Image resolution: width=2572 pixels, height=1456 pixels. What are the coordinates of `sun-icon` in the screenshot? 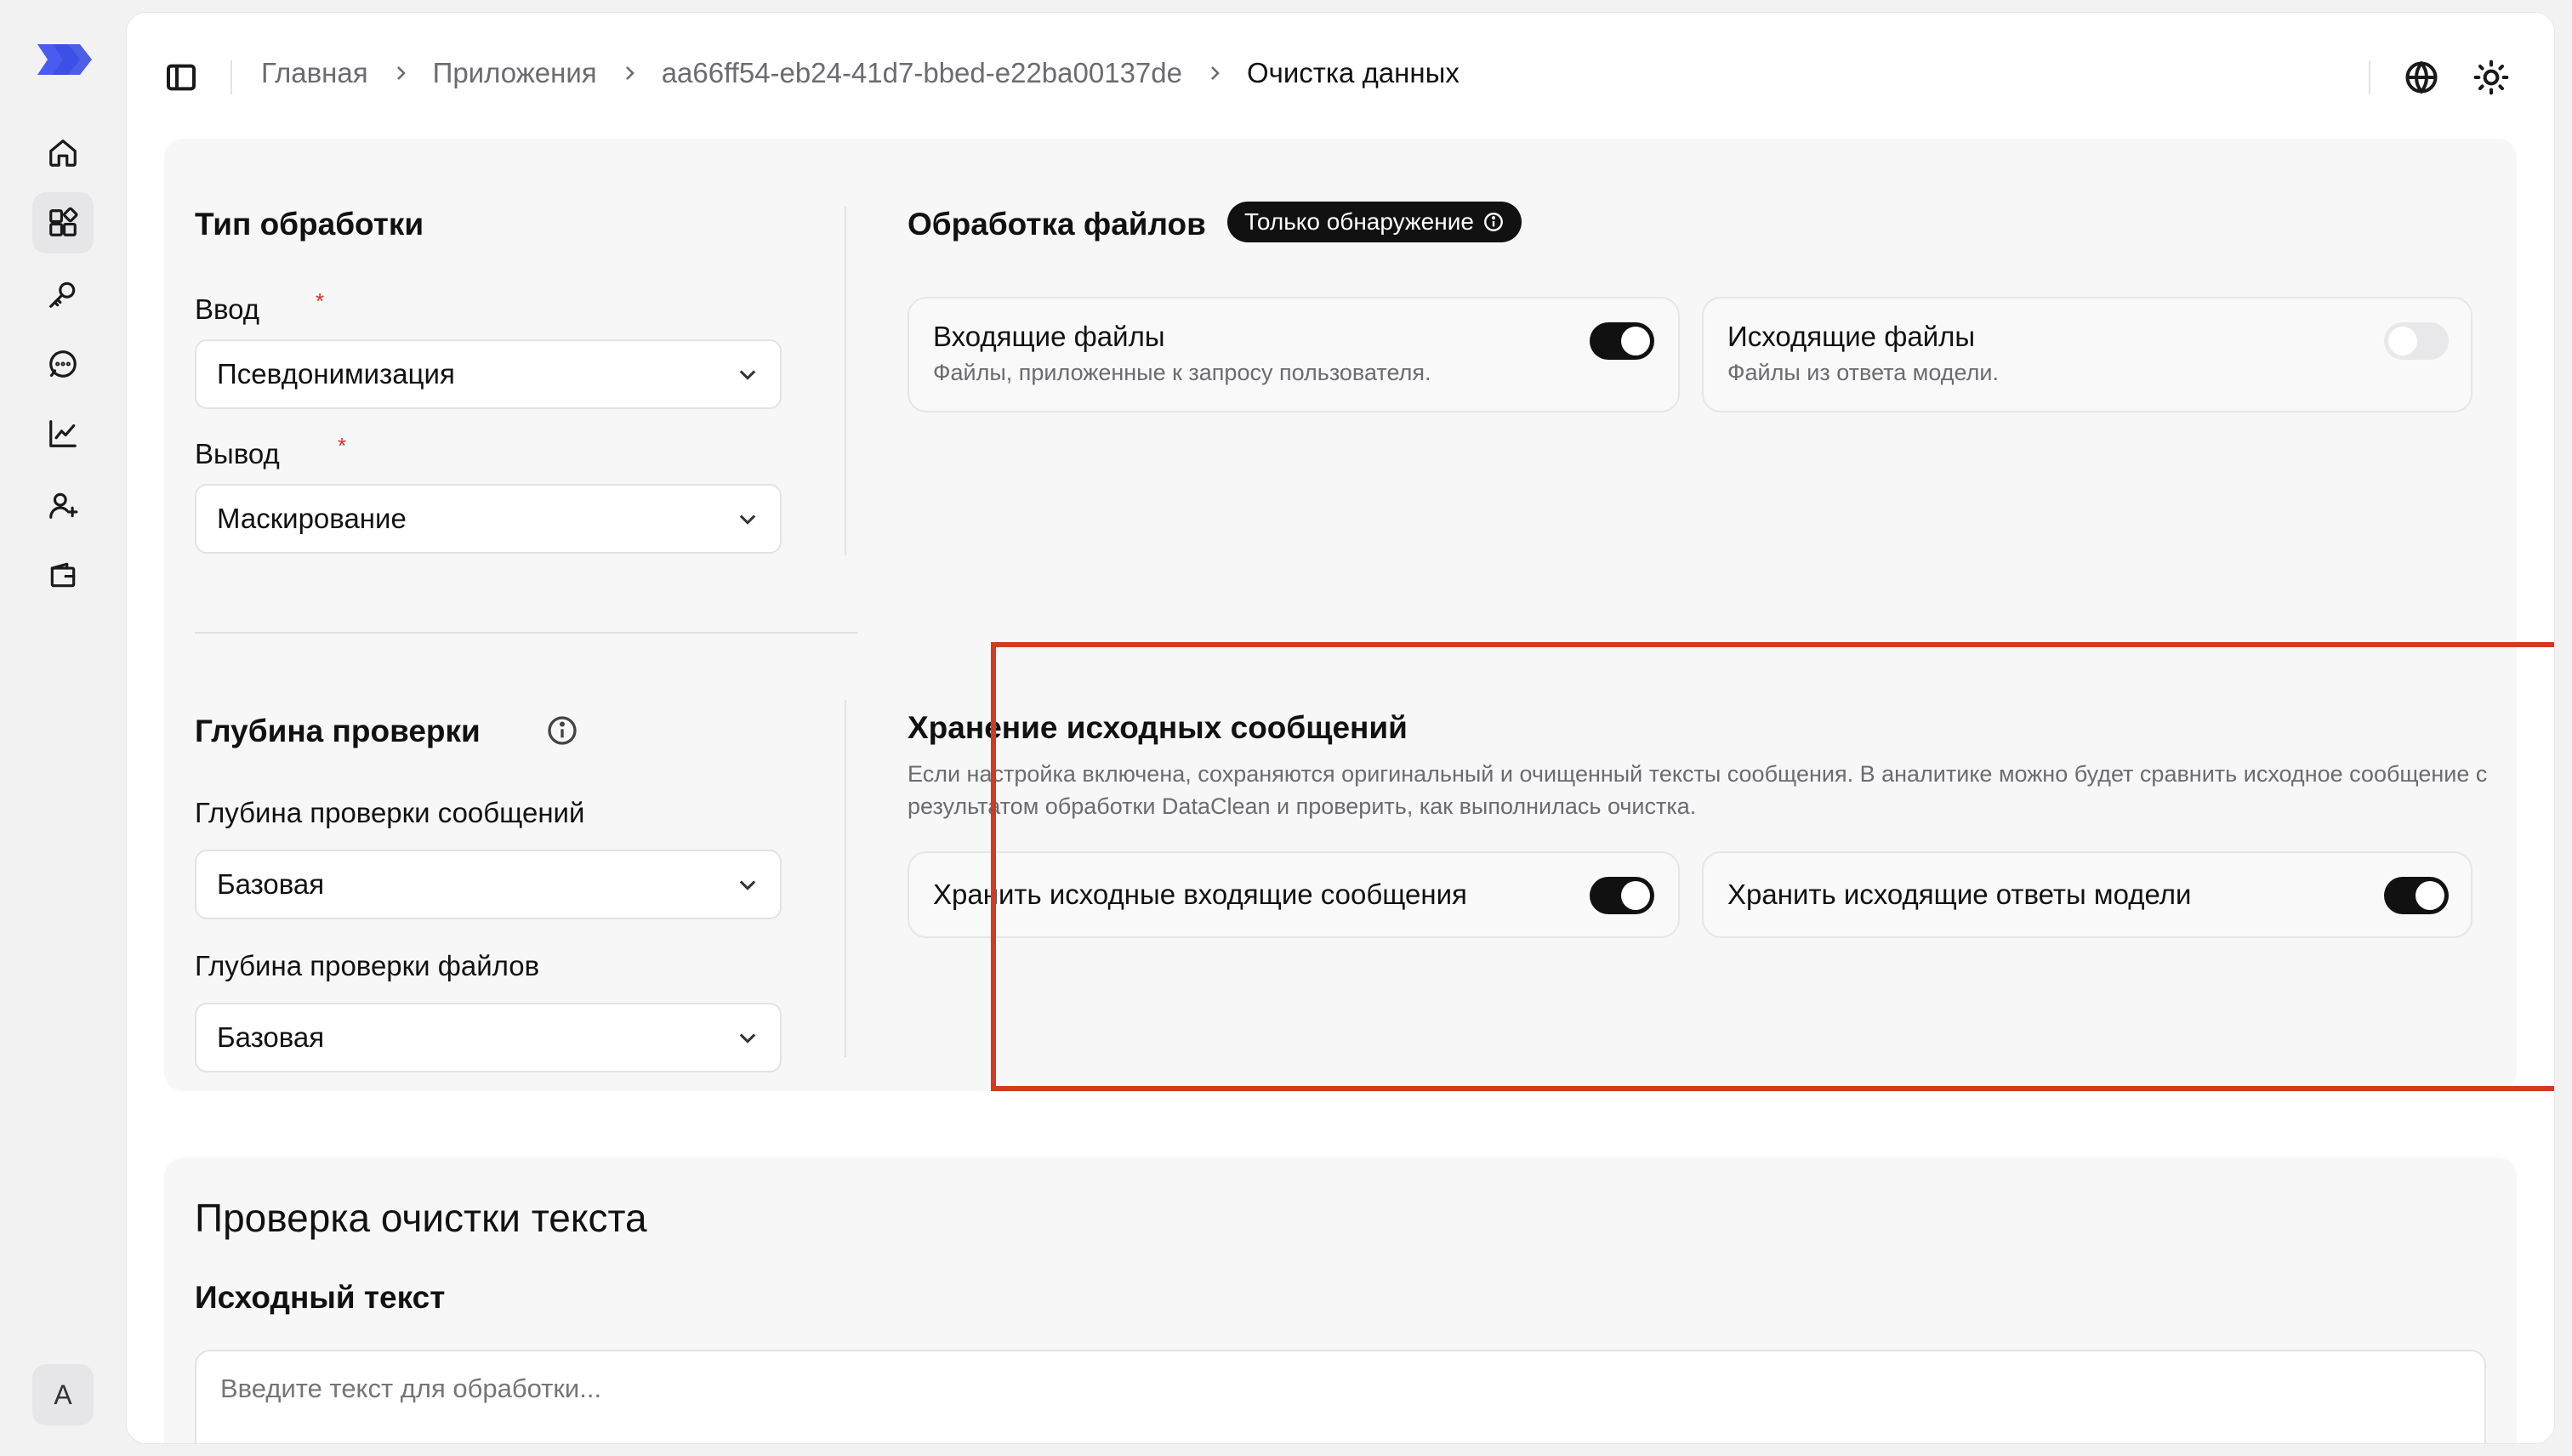 It's located at (2491, 77).